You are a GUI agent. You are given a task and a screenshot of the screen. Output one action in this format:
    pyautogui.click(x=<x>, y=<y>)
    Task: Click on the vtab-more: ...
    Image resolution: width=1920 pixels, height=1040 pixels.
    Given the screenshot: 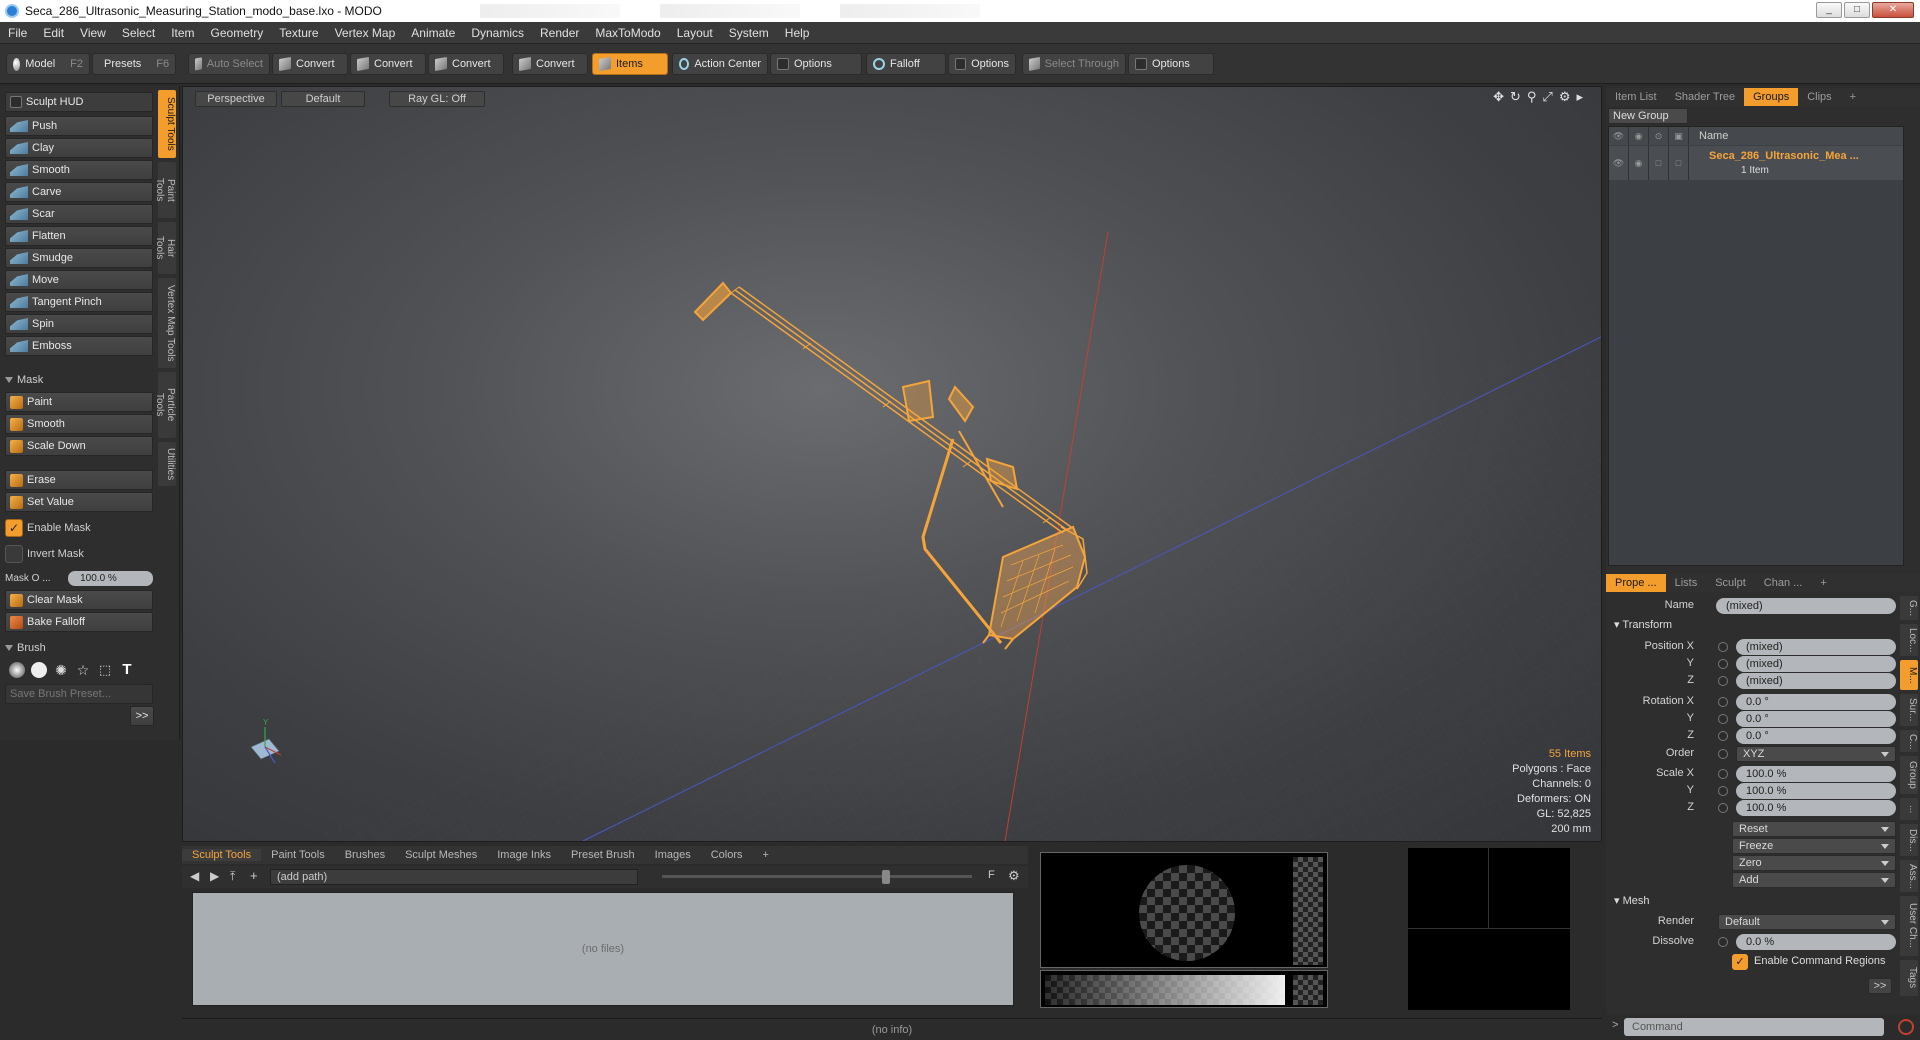 What is the action you would take?
    pyautogui.click(x=1909, y=809)
    